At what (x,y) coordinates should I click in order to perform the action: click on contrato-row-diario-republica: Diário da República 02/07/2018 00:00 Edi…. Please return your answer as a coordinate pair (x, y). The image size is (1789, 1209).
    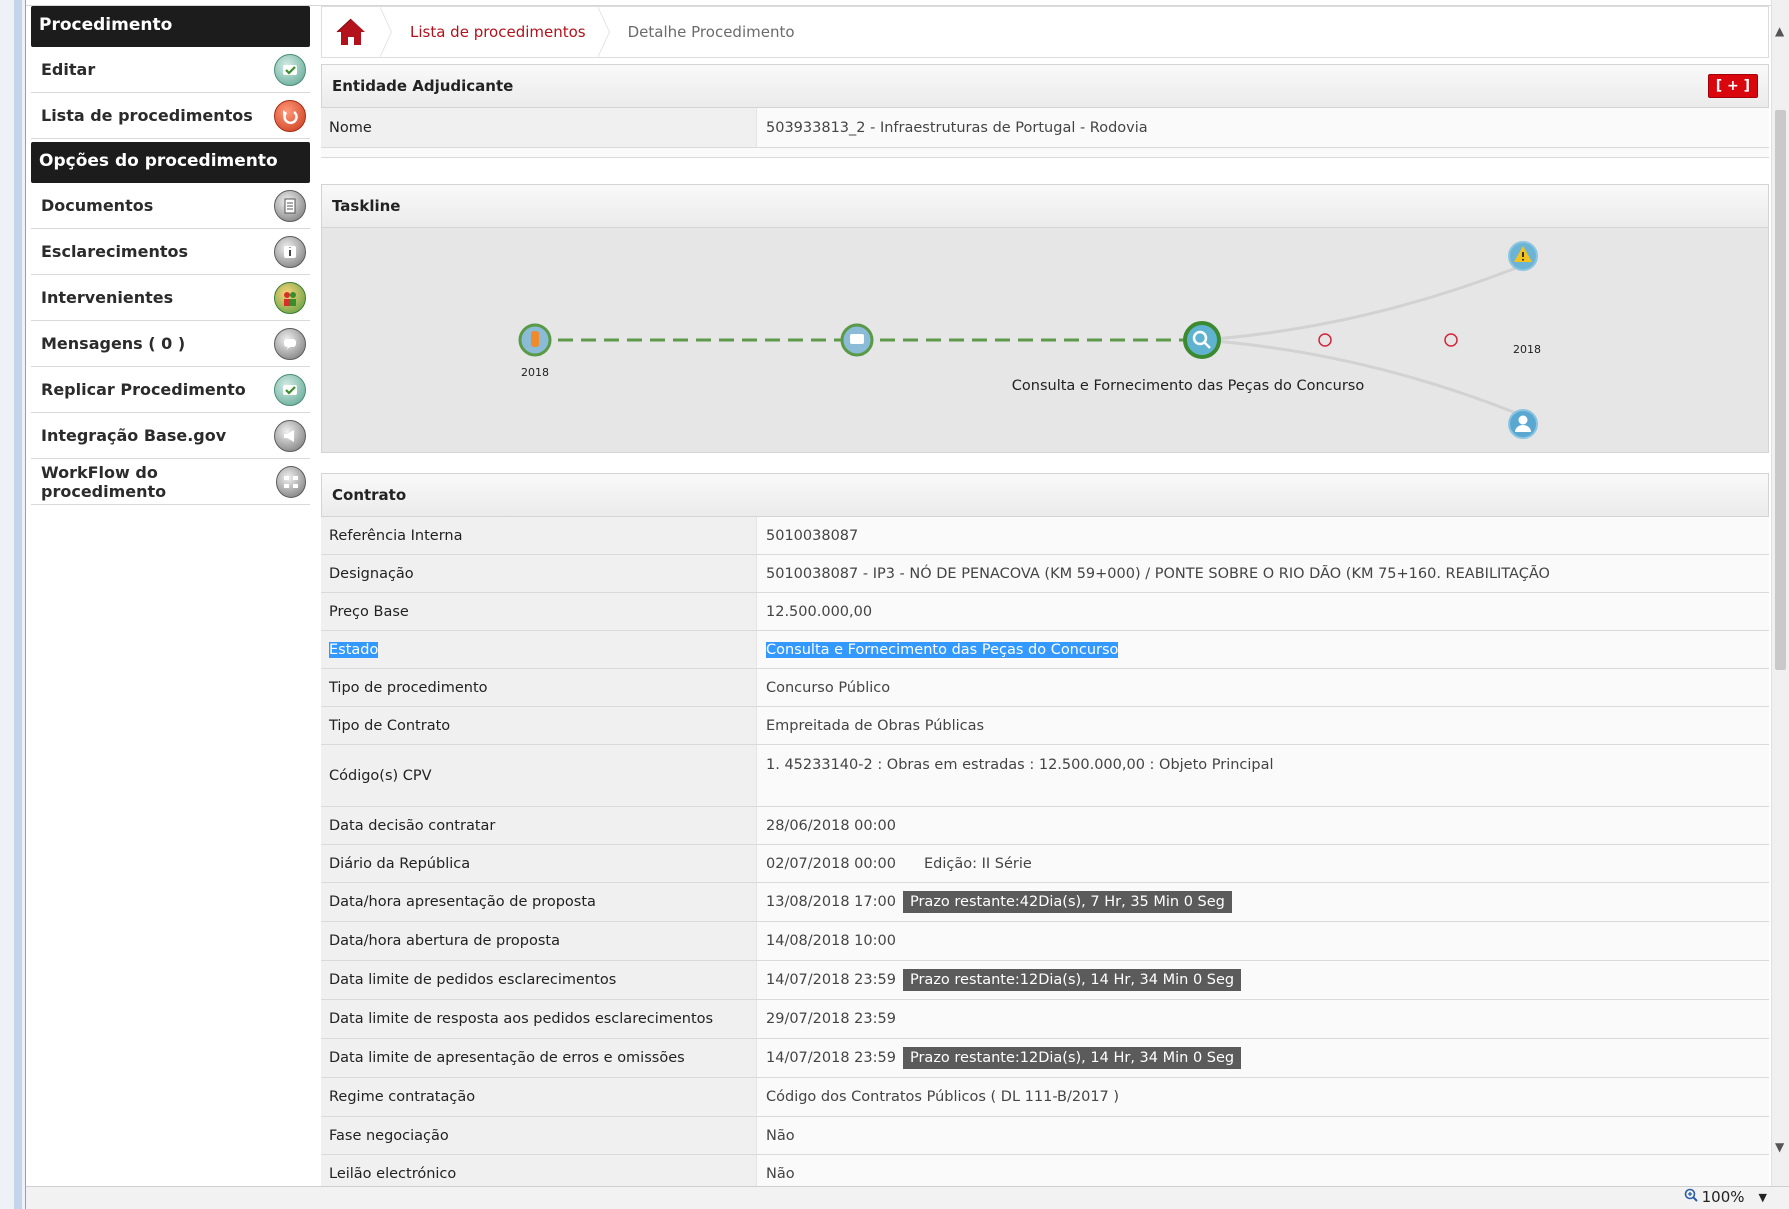
    Looking at the image, I should click on (1045, 864).